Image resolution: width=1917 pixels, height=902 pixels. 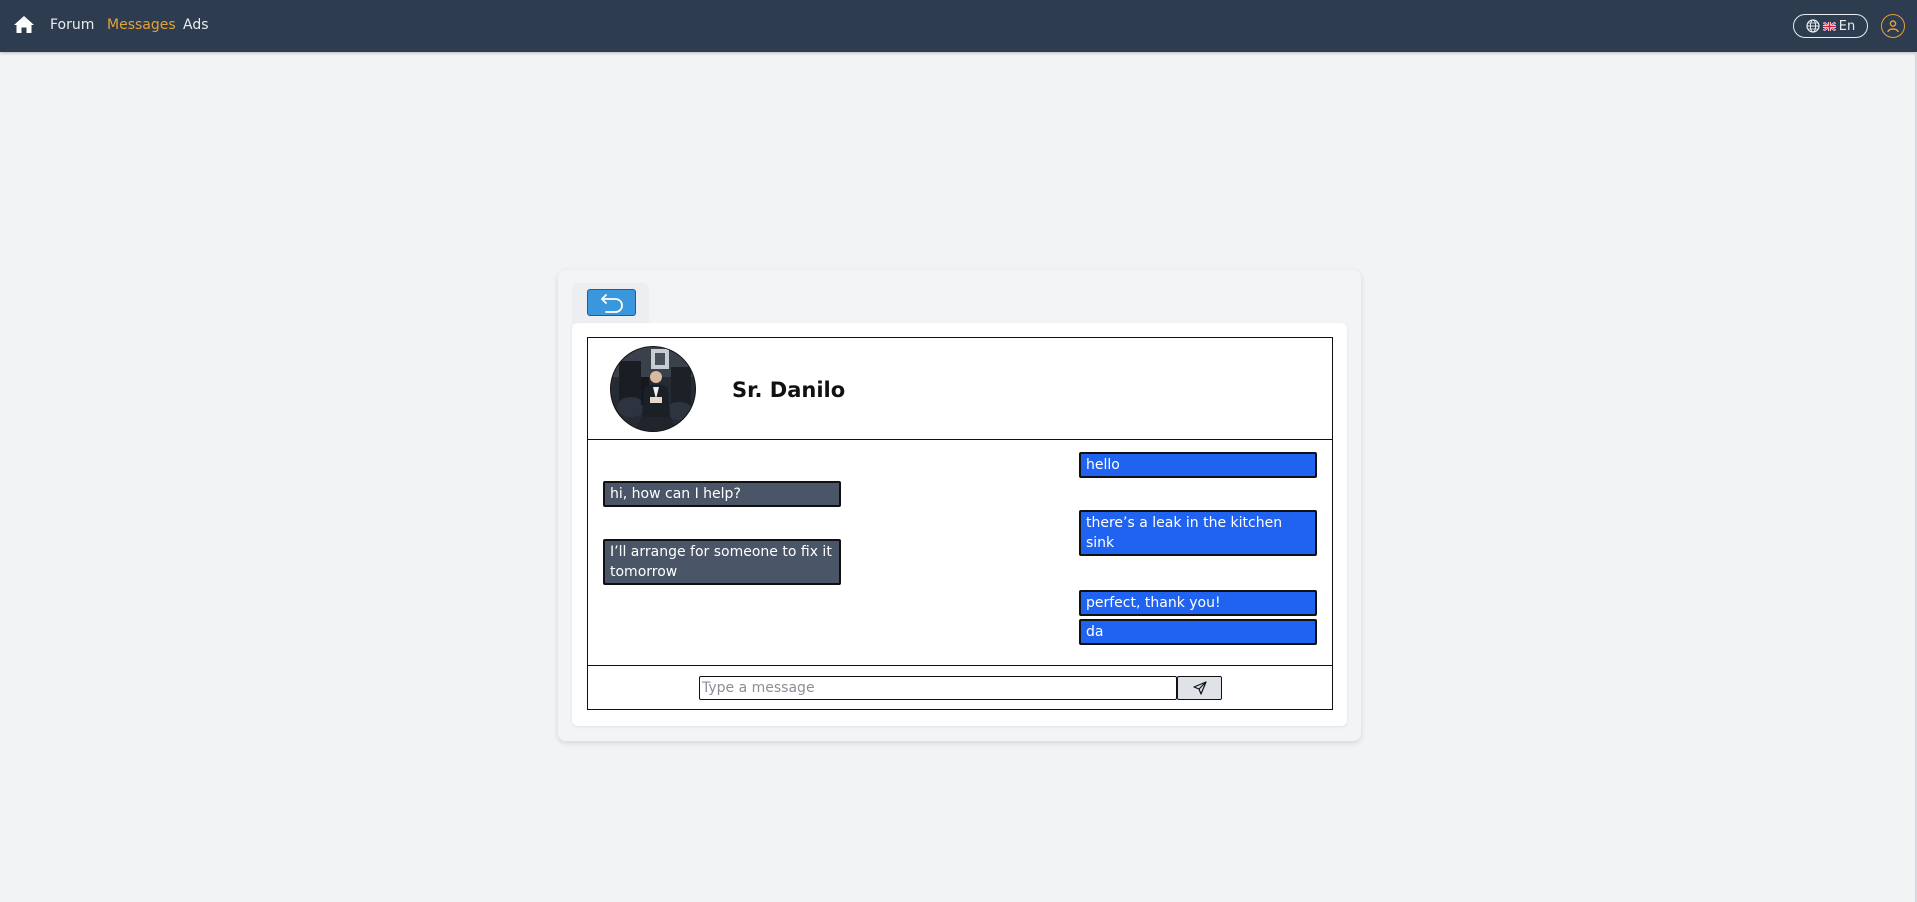 I want to click on send-icon, so click(x=1199, y=688).